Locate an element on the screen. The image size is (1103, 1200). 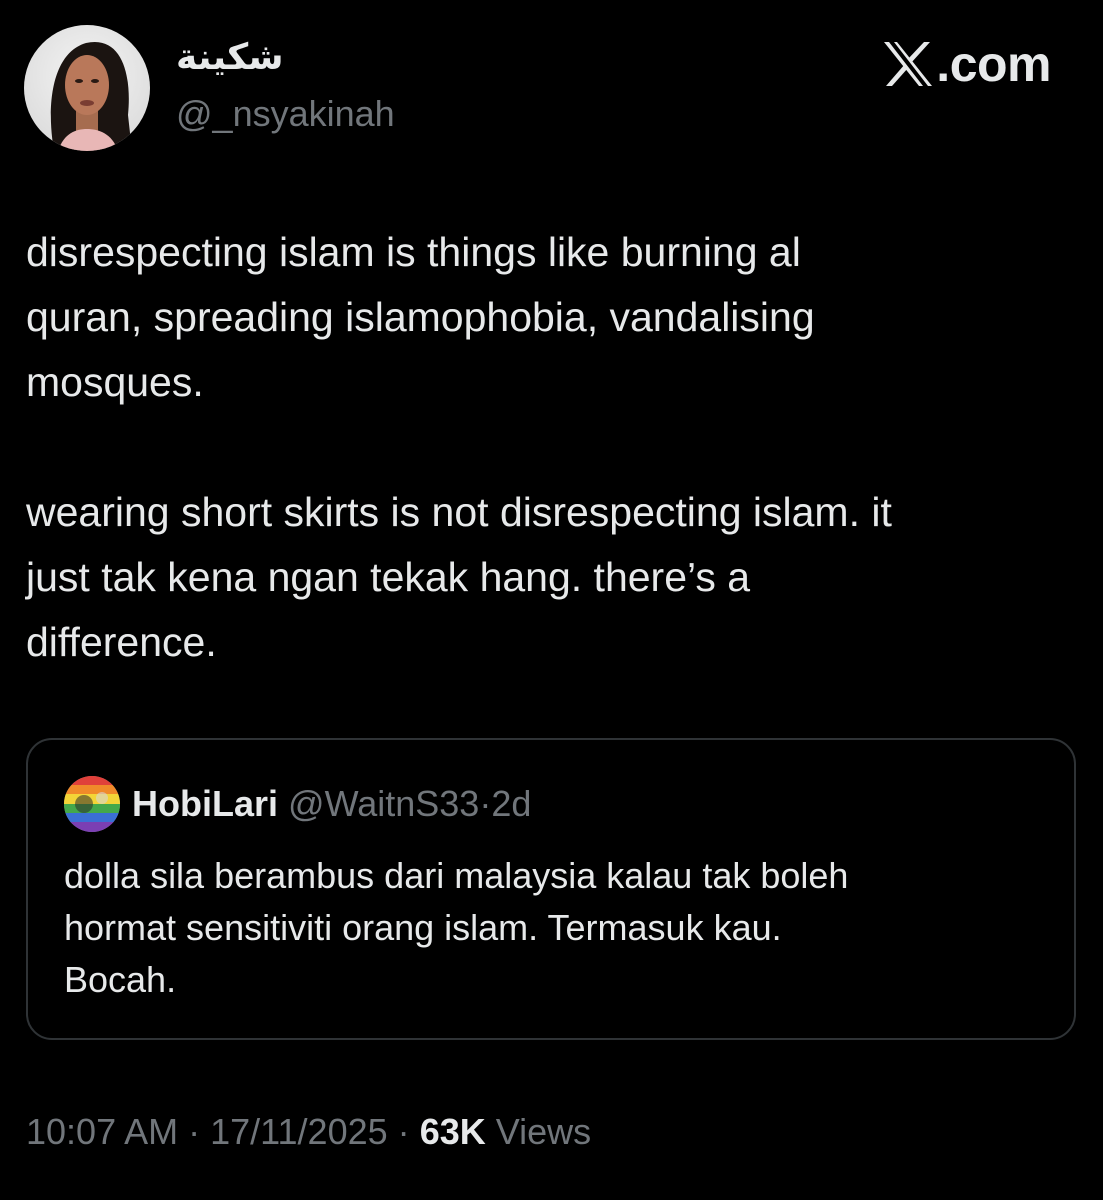
tweet-date: 17/11/2025 is located at coordinates (299, 1131).